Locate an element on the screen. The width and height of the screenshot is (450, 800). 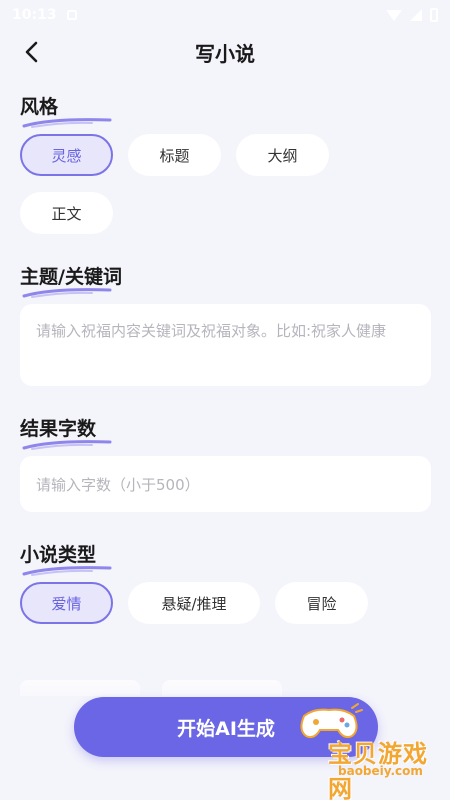
chevron-left-icon is located at coordinates (31, 52).